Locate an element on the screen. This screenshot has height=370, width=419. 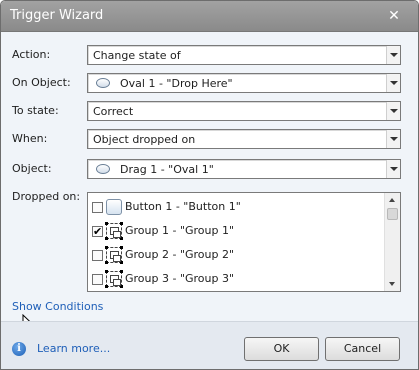
list-item: ✔ Group 1 - "Group 1" is located at coordinates (237, 231).